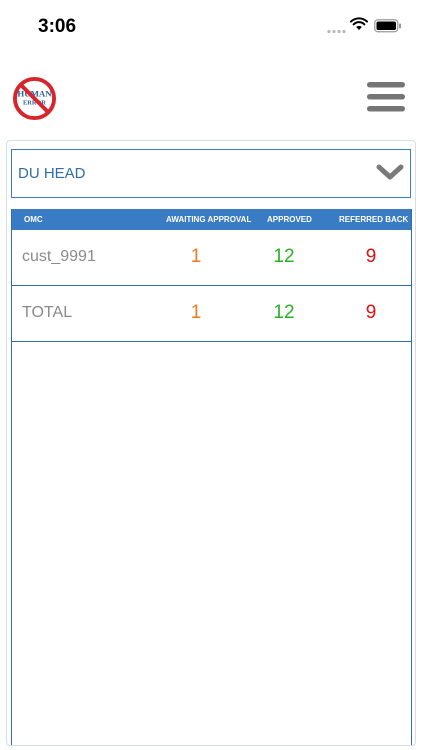 Image resolution: width=422 pixels, height=750 pixels. I want to click on table-total-row: TOTAL 1 12 9, so click(211, 314).